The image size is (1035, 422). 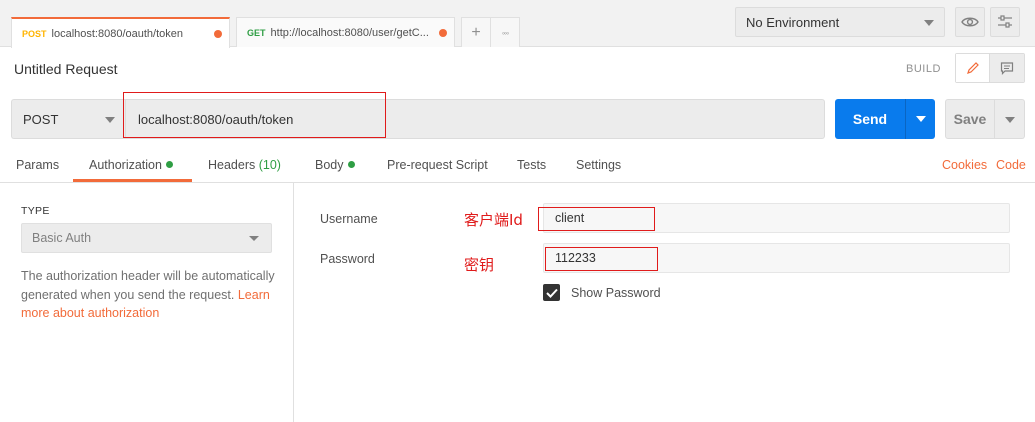 I want to click on tab-label: Authorization, so click(x=125, y=165).